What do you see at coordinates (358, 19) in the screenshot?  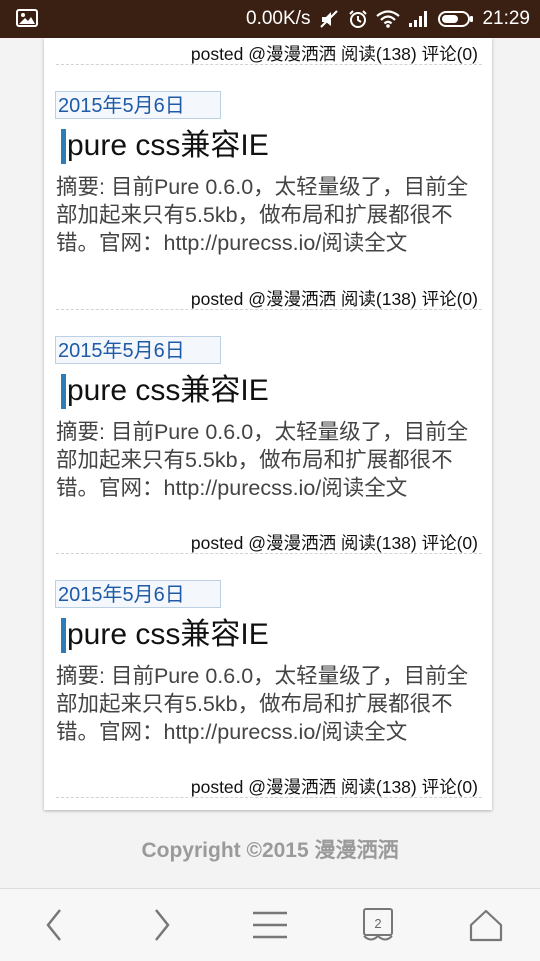 I see `alarm-icon` at bounding box center [358, 19].